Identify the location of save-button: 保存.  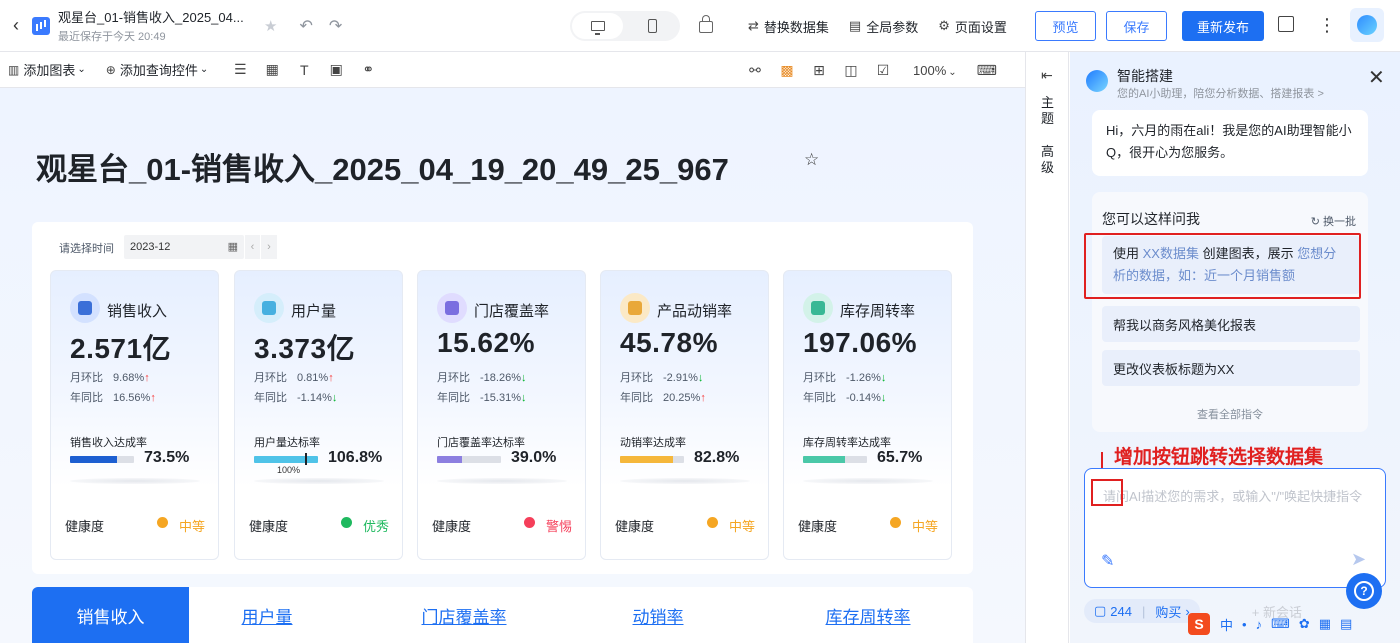
(1136, 26).